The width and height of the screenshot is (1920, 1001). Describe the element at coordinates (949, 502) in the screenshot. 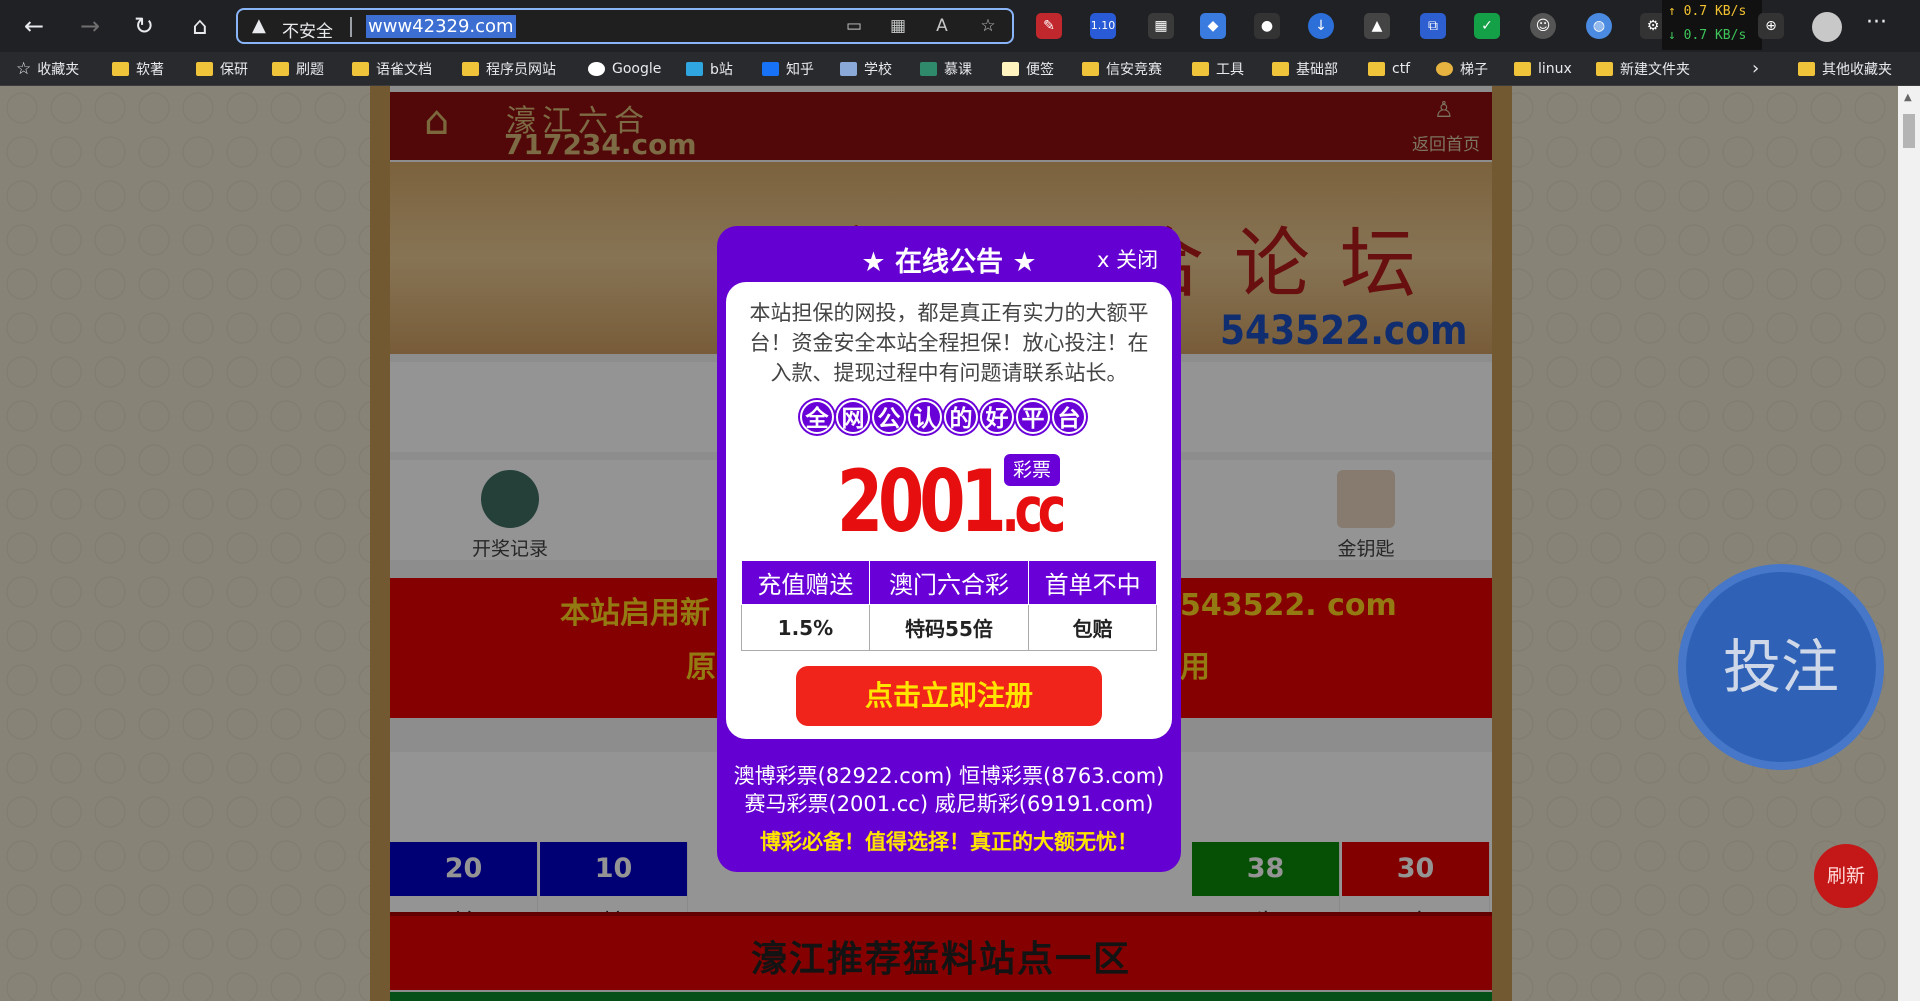

I see `promo-domain: 2001.cc` at that location.